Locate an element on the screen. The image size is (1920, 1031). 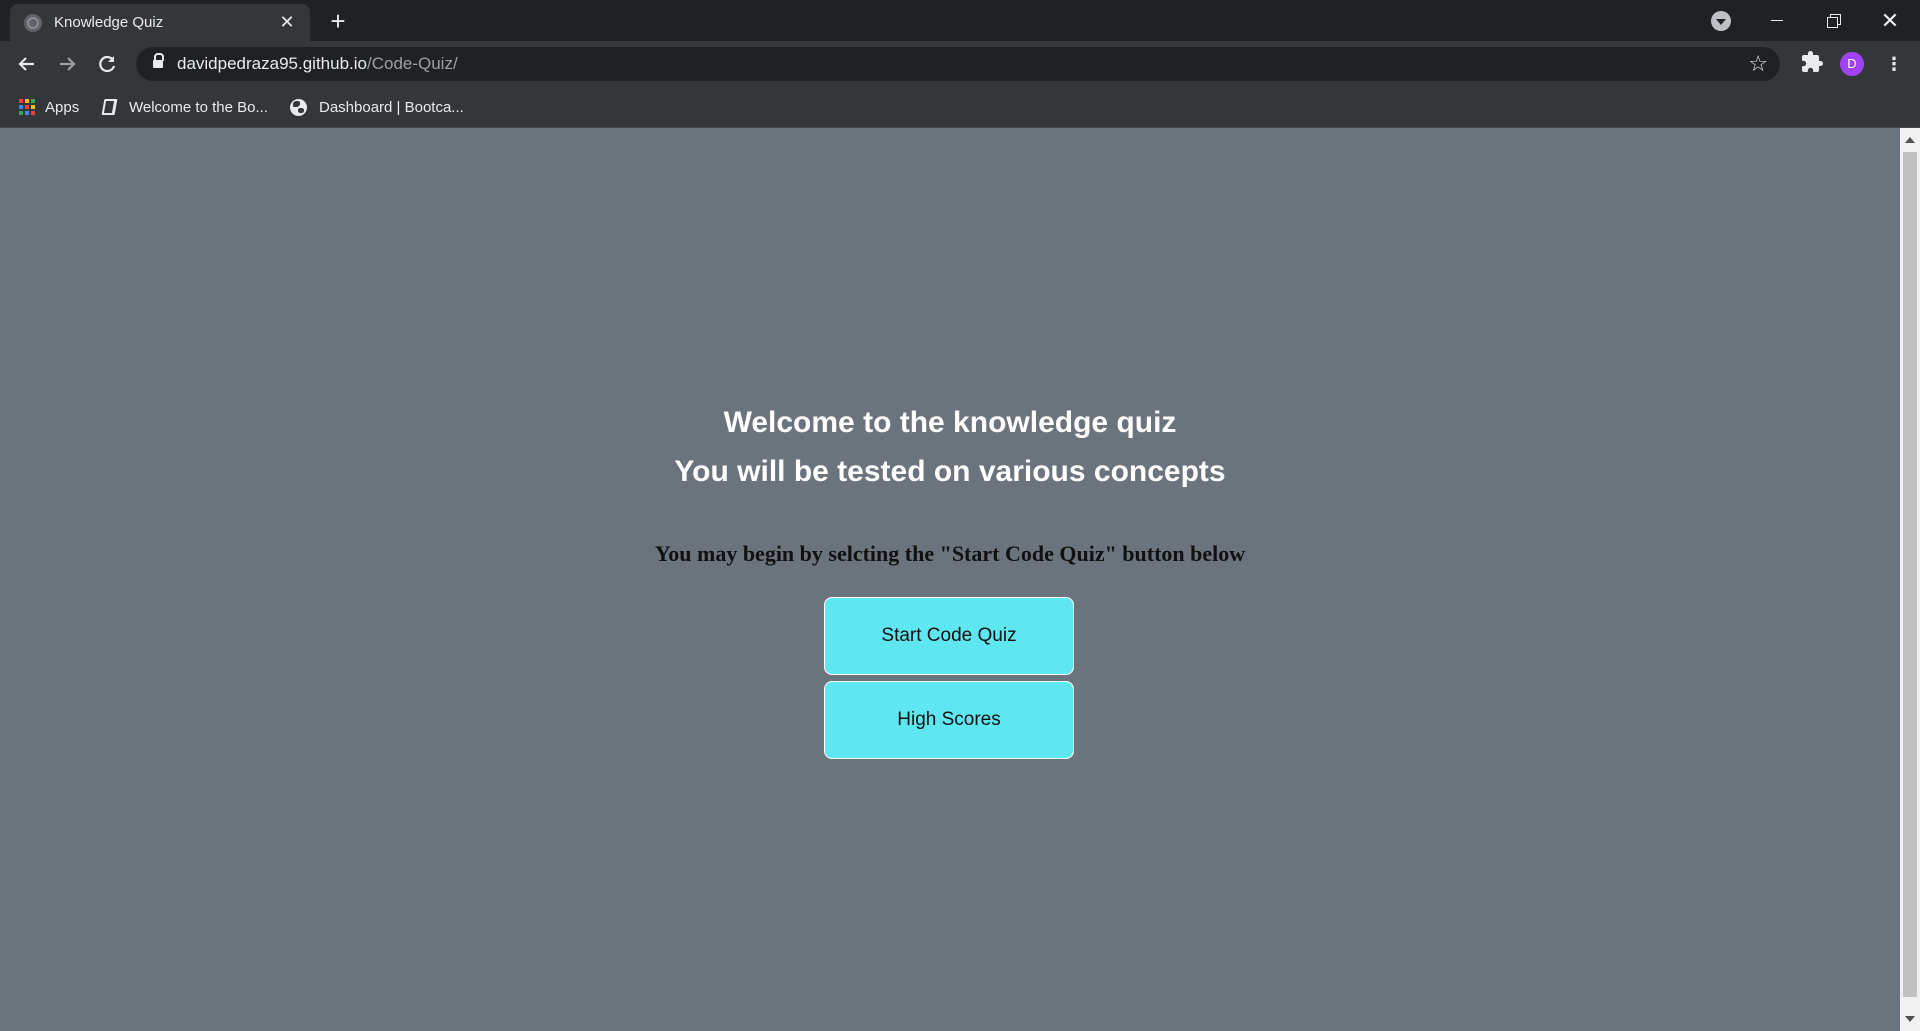
minimize-button is located at coordinates (1777, 20).